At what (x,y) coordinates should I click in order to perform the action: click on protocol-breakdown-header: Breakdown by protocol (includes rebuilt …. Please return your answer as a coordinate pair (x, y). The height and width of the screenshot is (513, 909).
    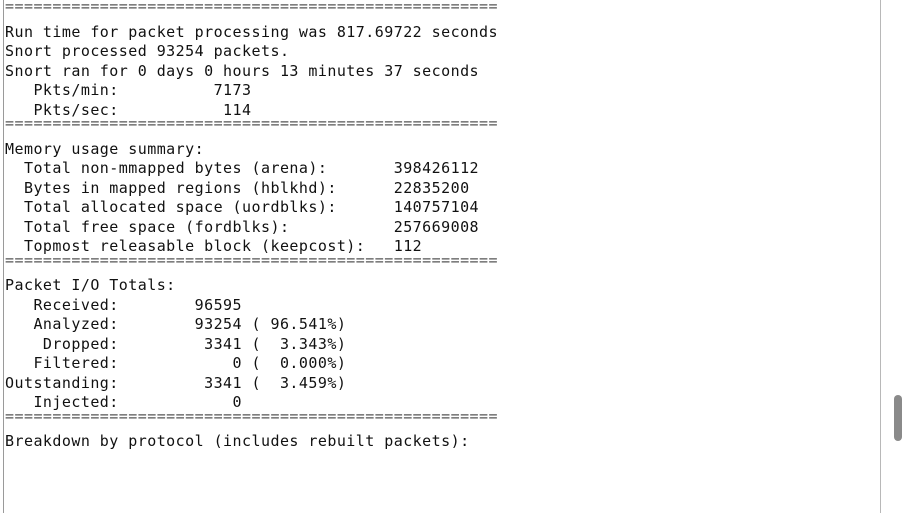
    Looking at the image, I should click on (237, 441).